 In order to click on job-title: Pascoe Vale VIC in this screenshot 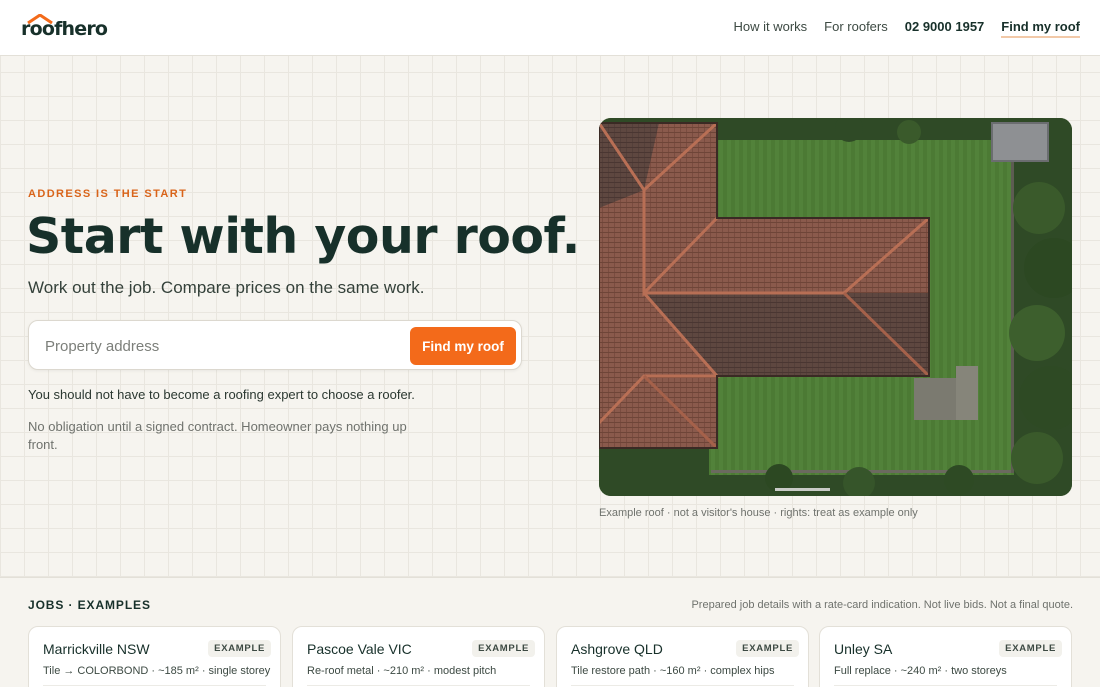, I will do `click(359, 649)`.